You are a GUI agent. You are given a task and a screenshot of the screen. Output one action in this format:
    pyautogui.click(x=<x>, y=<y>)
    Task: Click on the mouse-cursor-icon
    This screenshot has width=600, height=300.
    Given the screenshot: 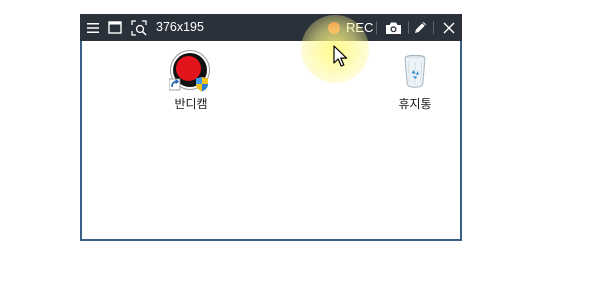 What is the action you would take?
    pyautogui.click(x=341, y=57)
    